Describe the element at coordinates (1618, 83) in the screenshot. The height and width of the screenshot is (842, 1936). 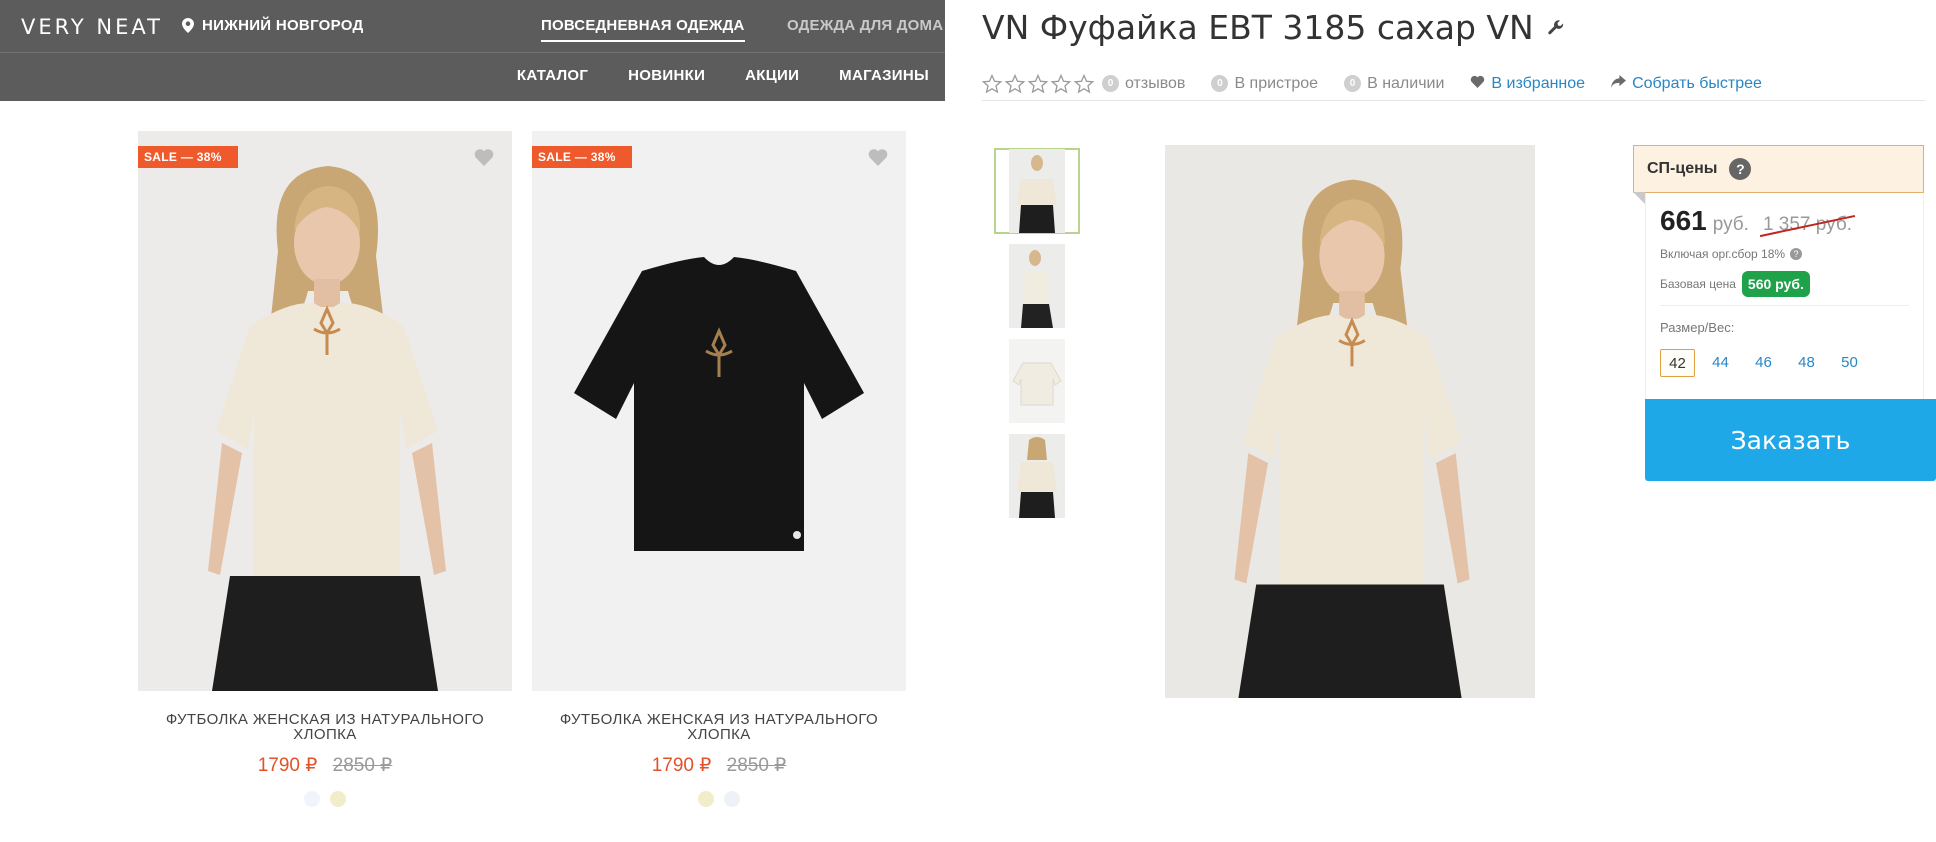
I see `share-arrow-icon` at that location.